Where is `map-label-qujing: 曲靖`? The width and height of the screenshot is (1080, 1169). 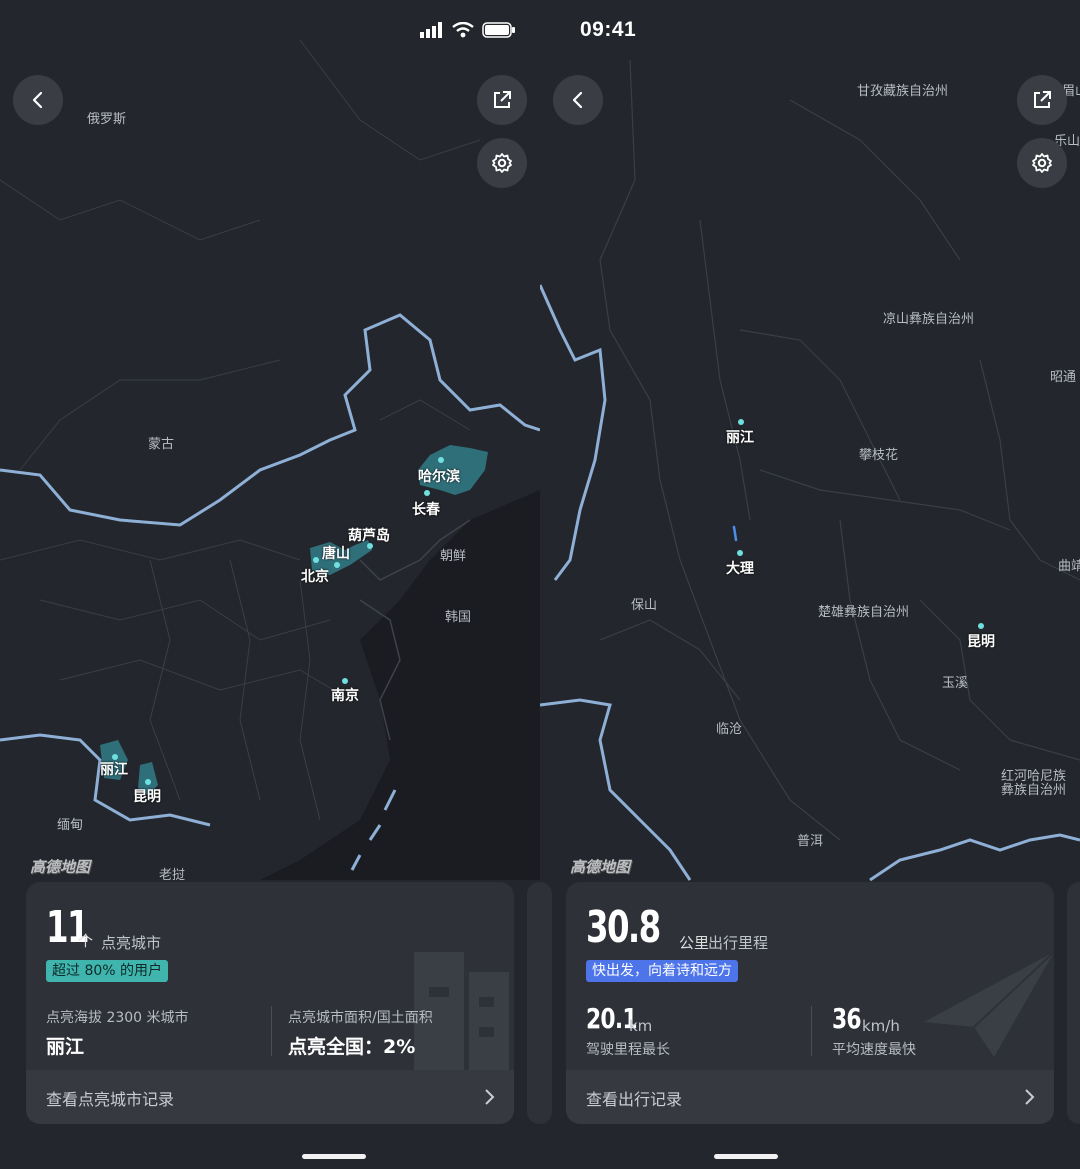 map-label-qujing: 曲靖 is located at coordinates (1069, 566).